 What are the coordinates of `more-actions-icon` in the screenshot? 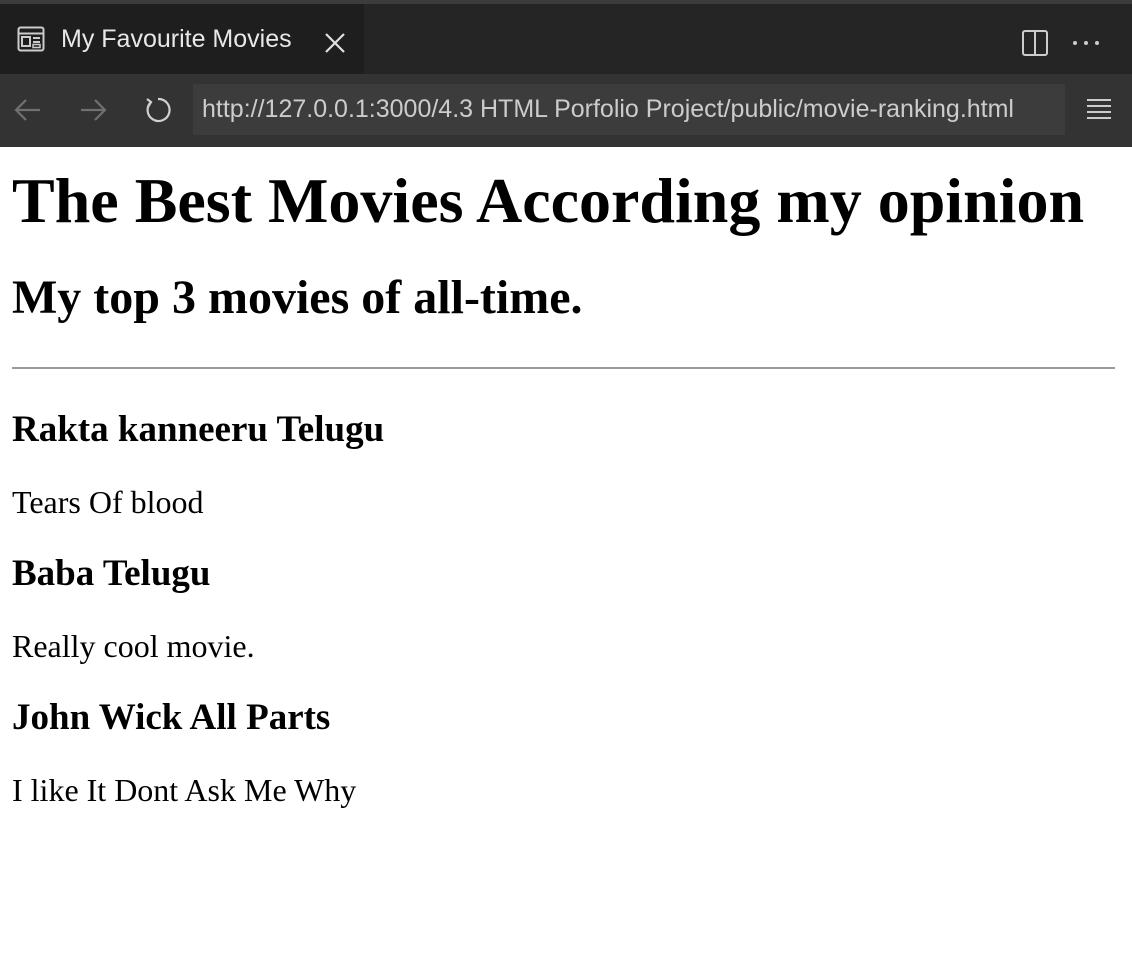 It's located at (1086, 43).